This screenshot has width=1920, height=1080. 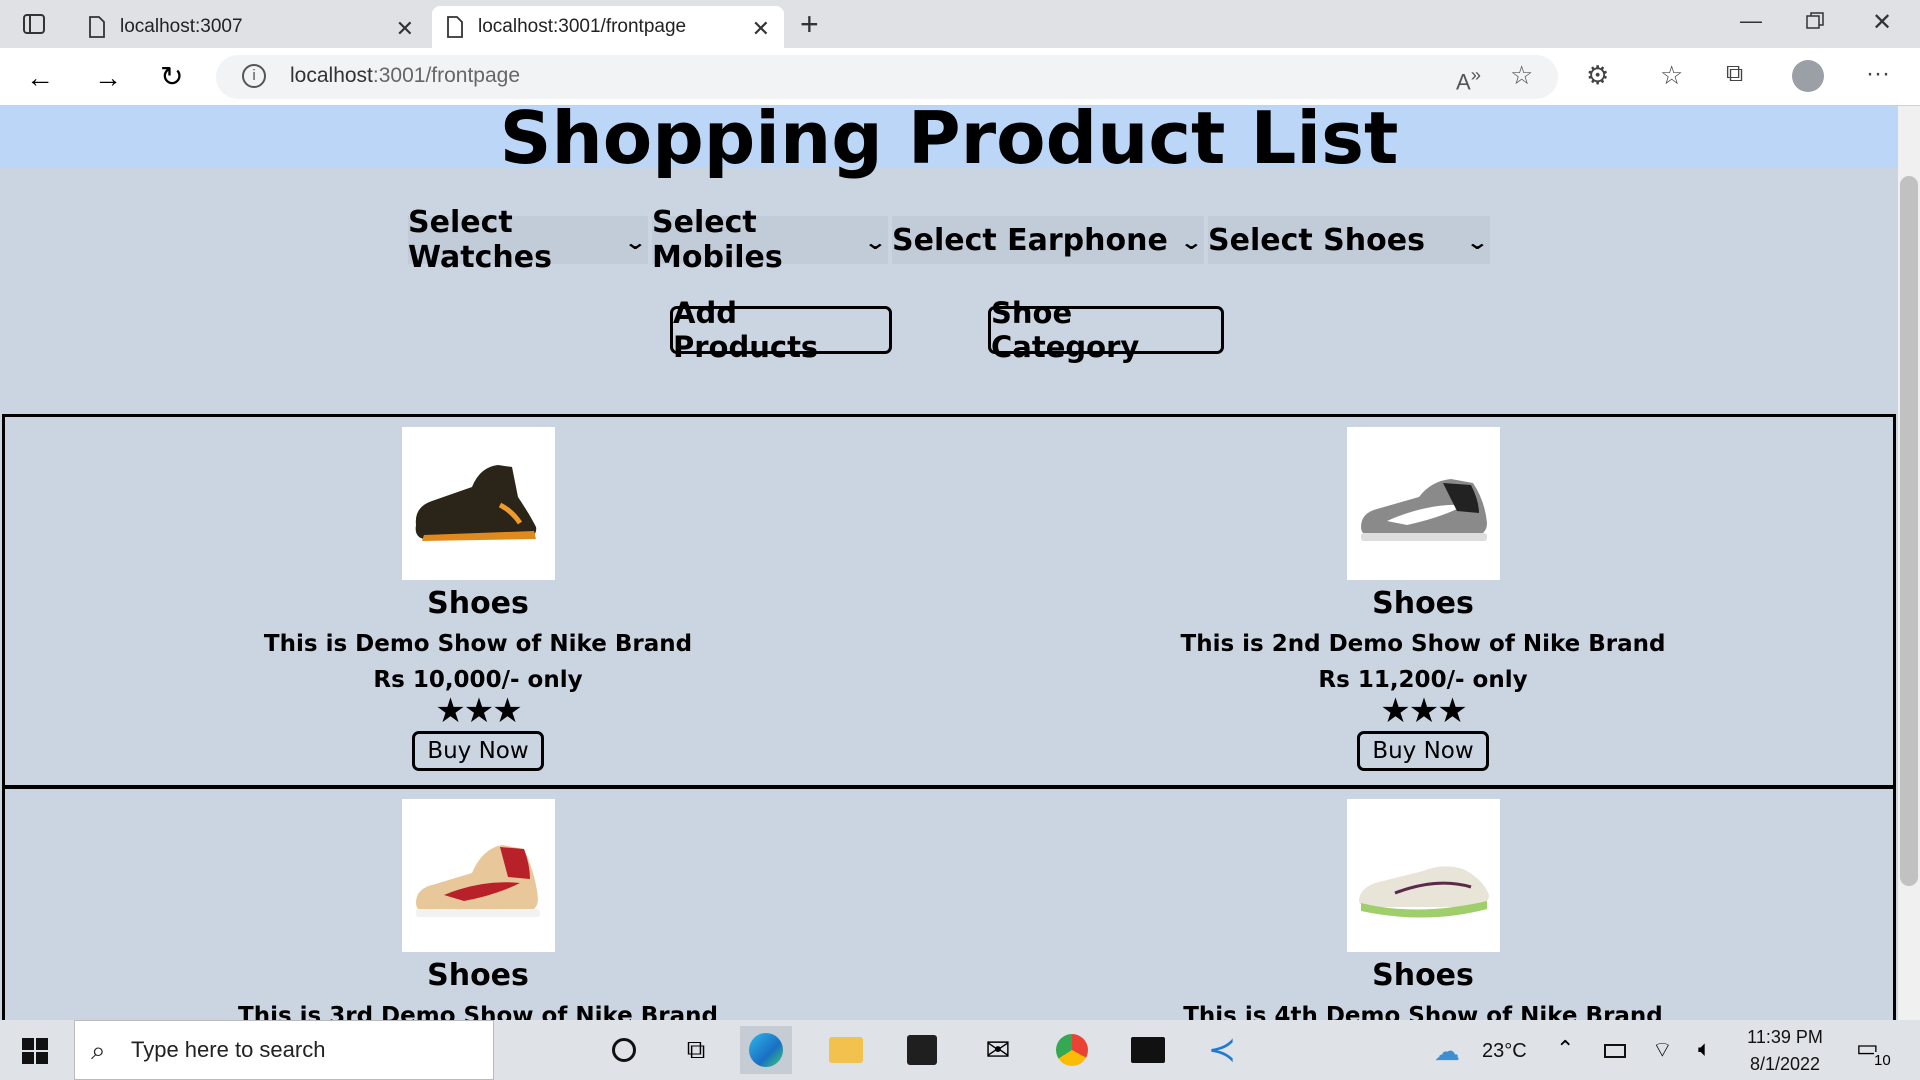 What do you see at coordinates (478, 644) in the screenshot?
I see `product-description: This is Demo Show of Nike Brand` at bounding box center [478, 644].